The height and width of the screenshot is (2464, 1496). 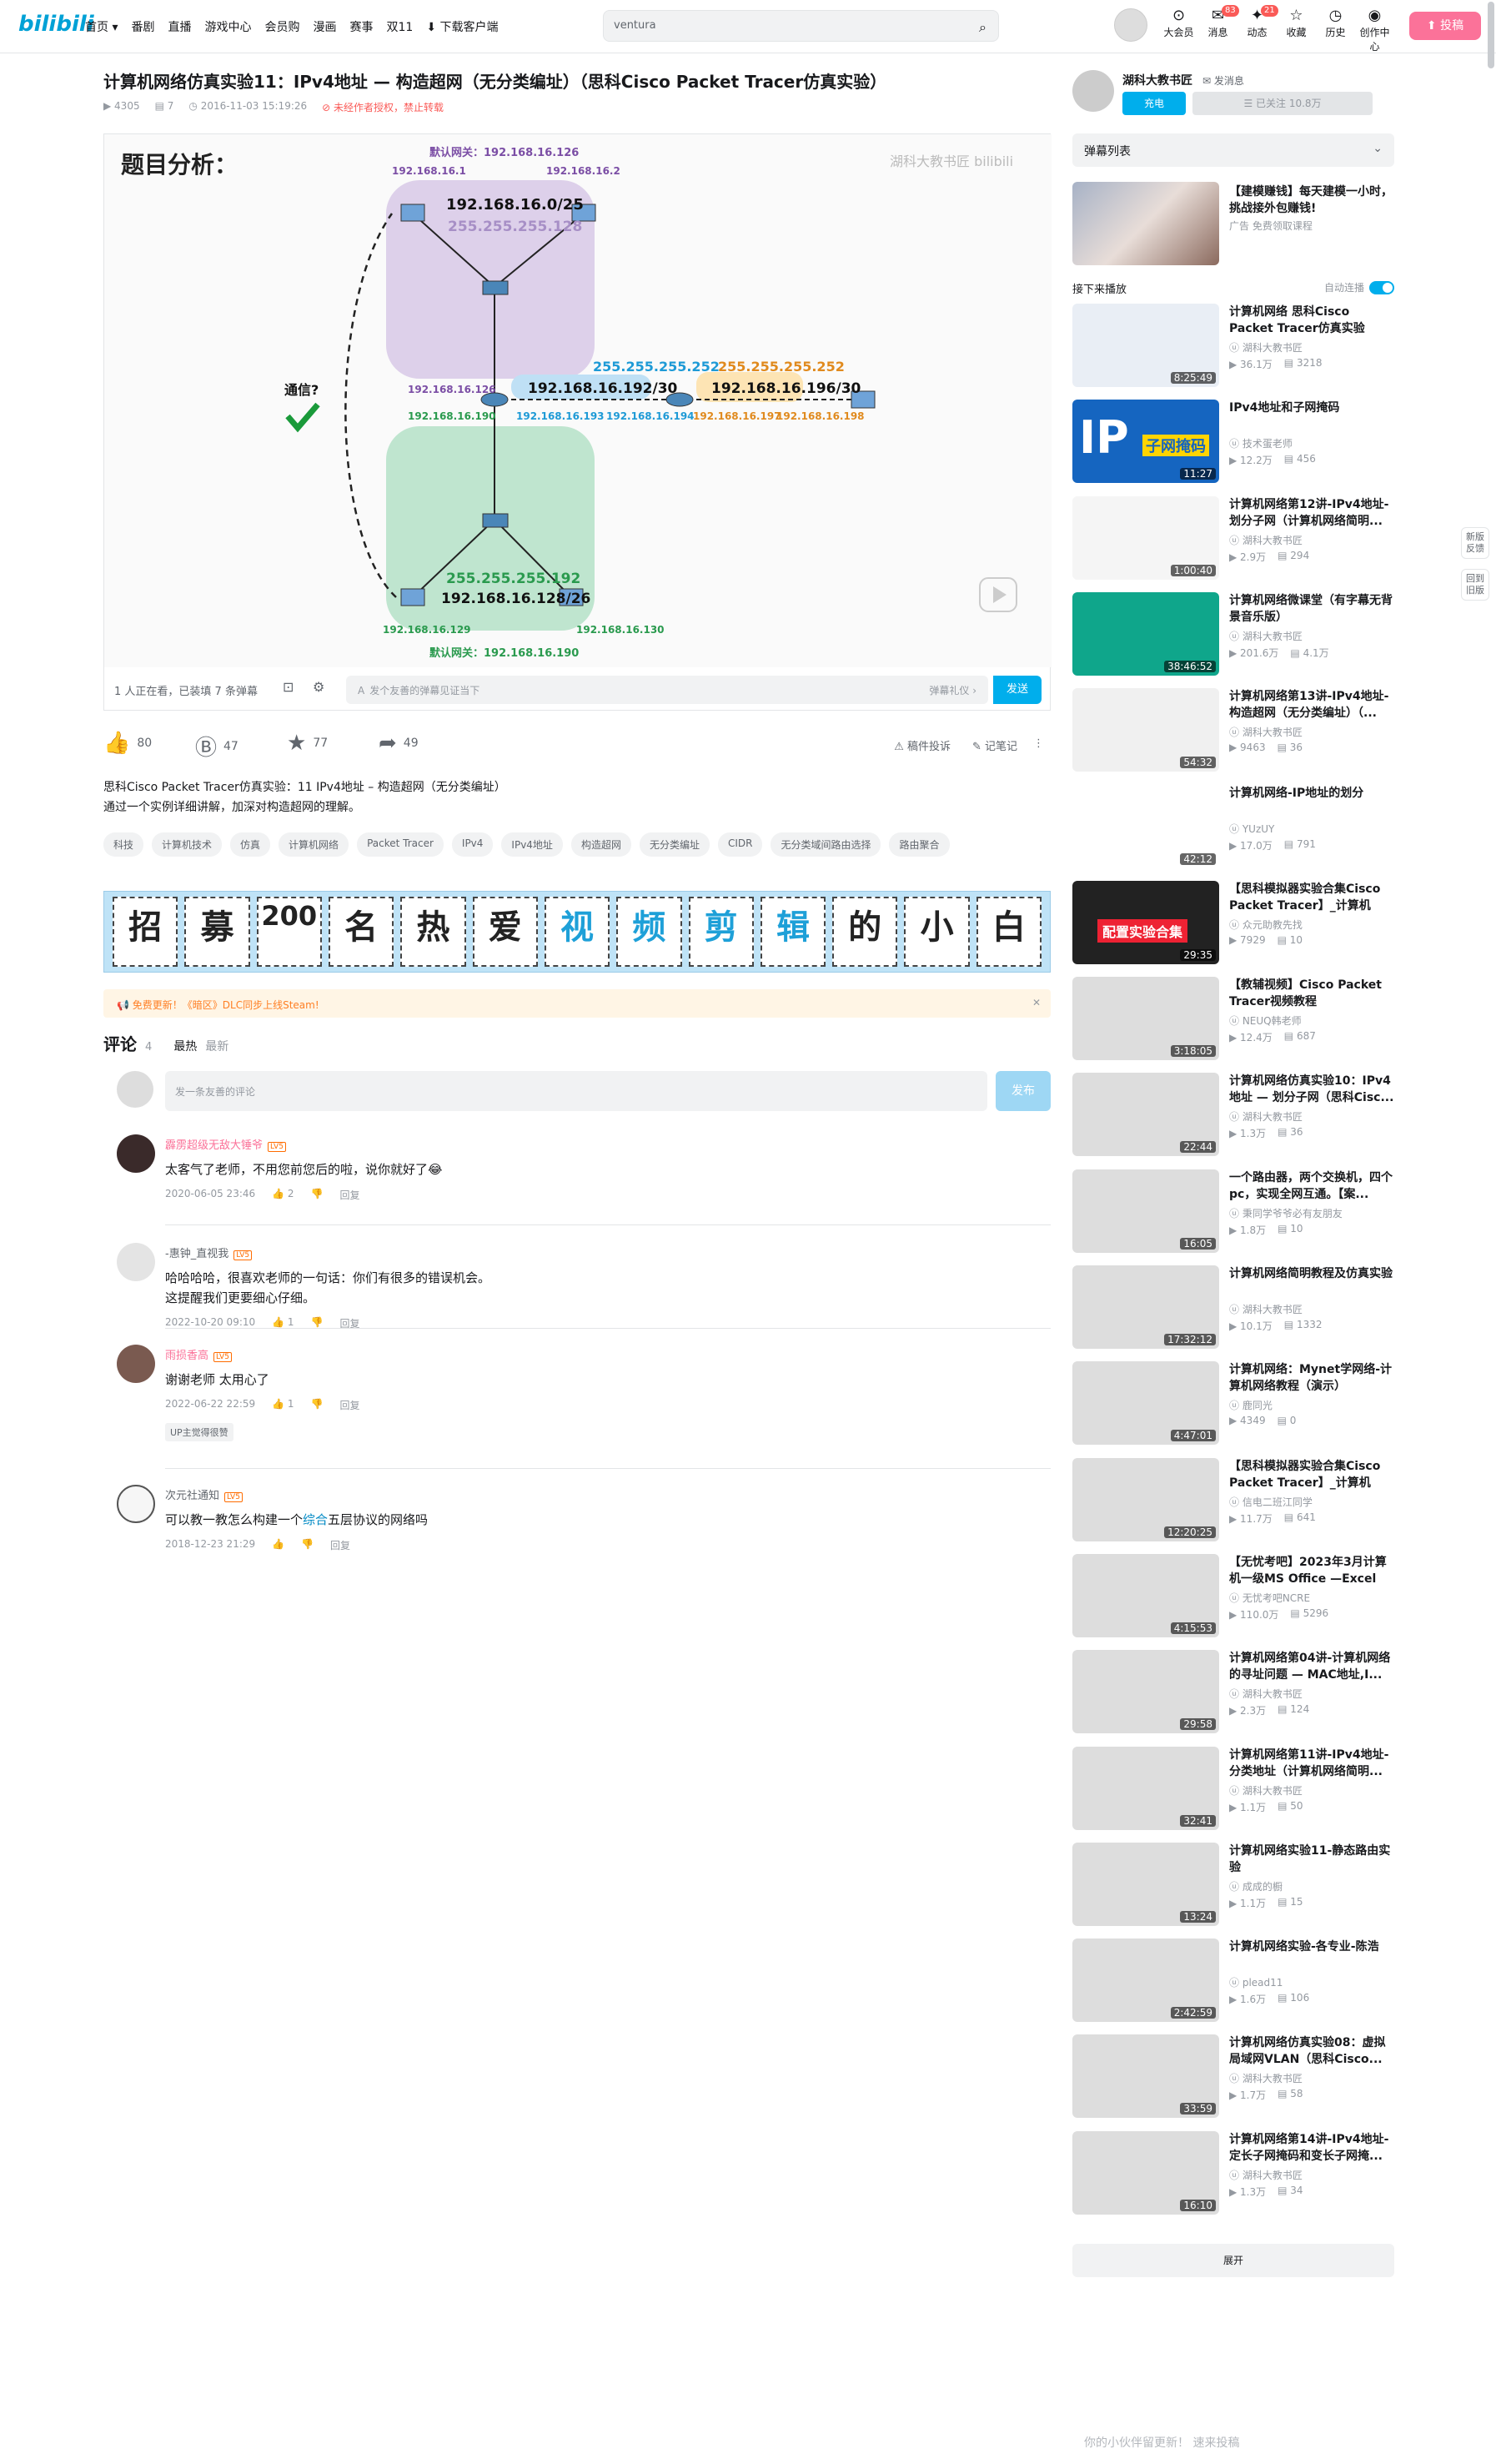 I want to click on publish-button: 发布, so click(x=1023, y=1091).